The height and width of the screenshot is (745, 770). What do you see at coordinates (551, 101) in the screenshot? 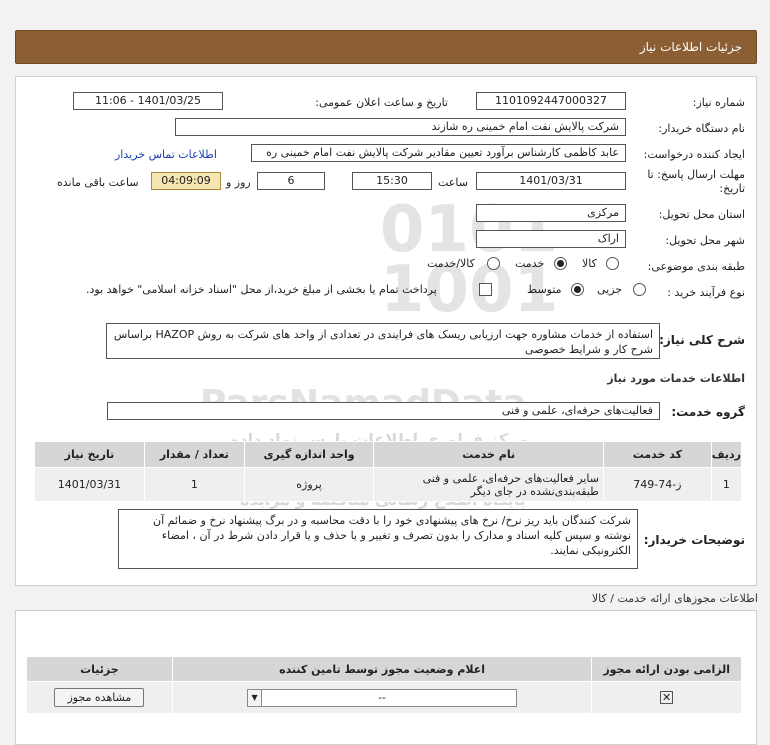
I see `need-number-field: 1101092447000327` at bounding box center [551, 101].